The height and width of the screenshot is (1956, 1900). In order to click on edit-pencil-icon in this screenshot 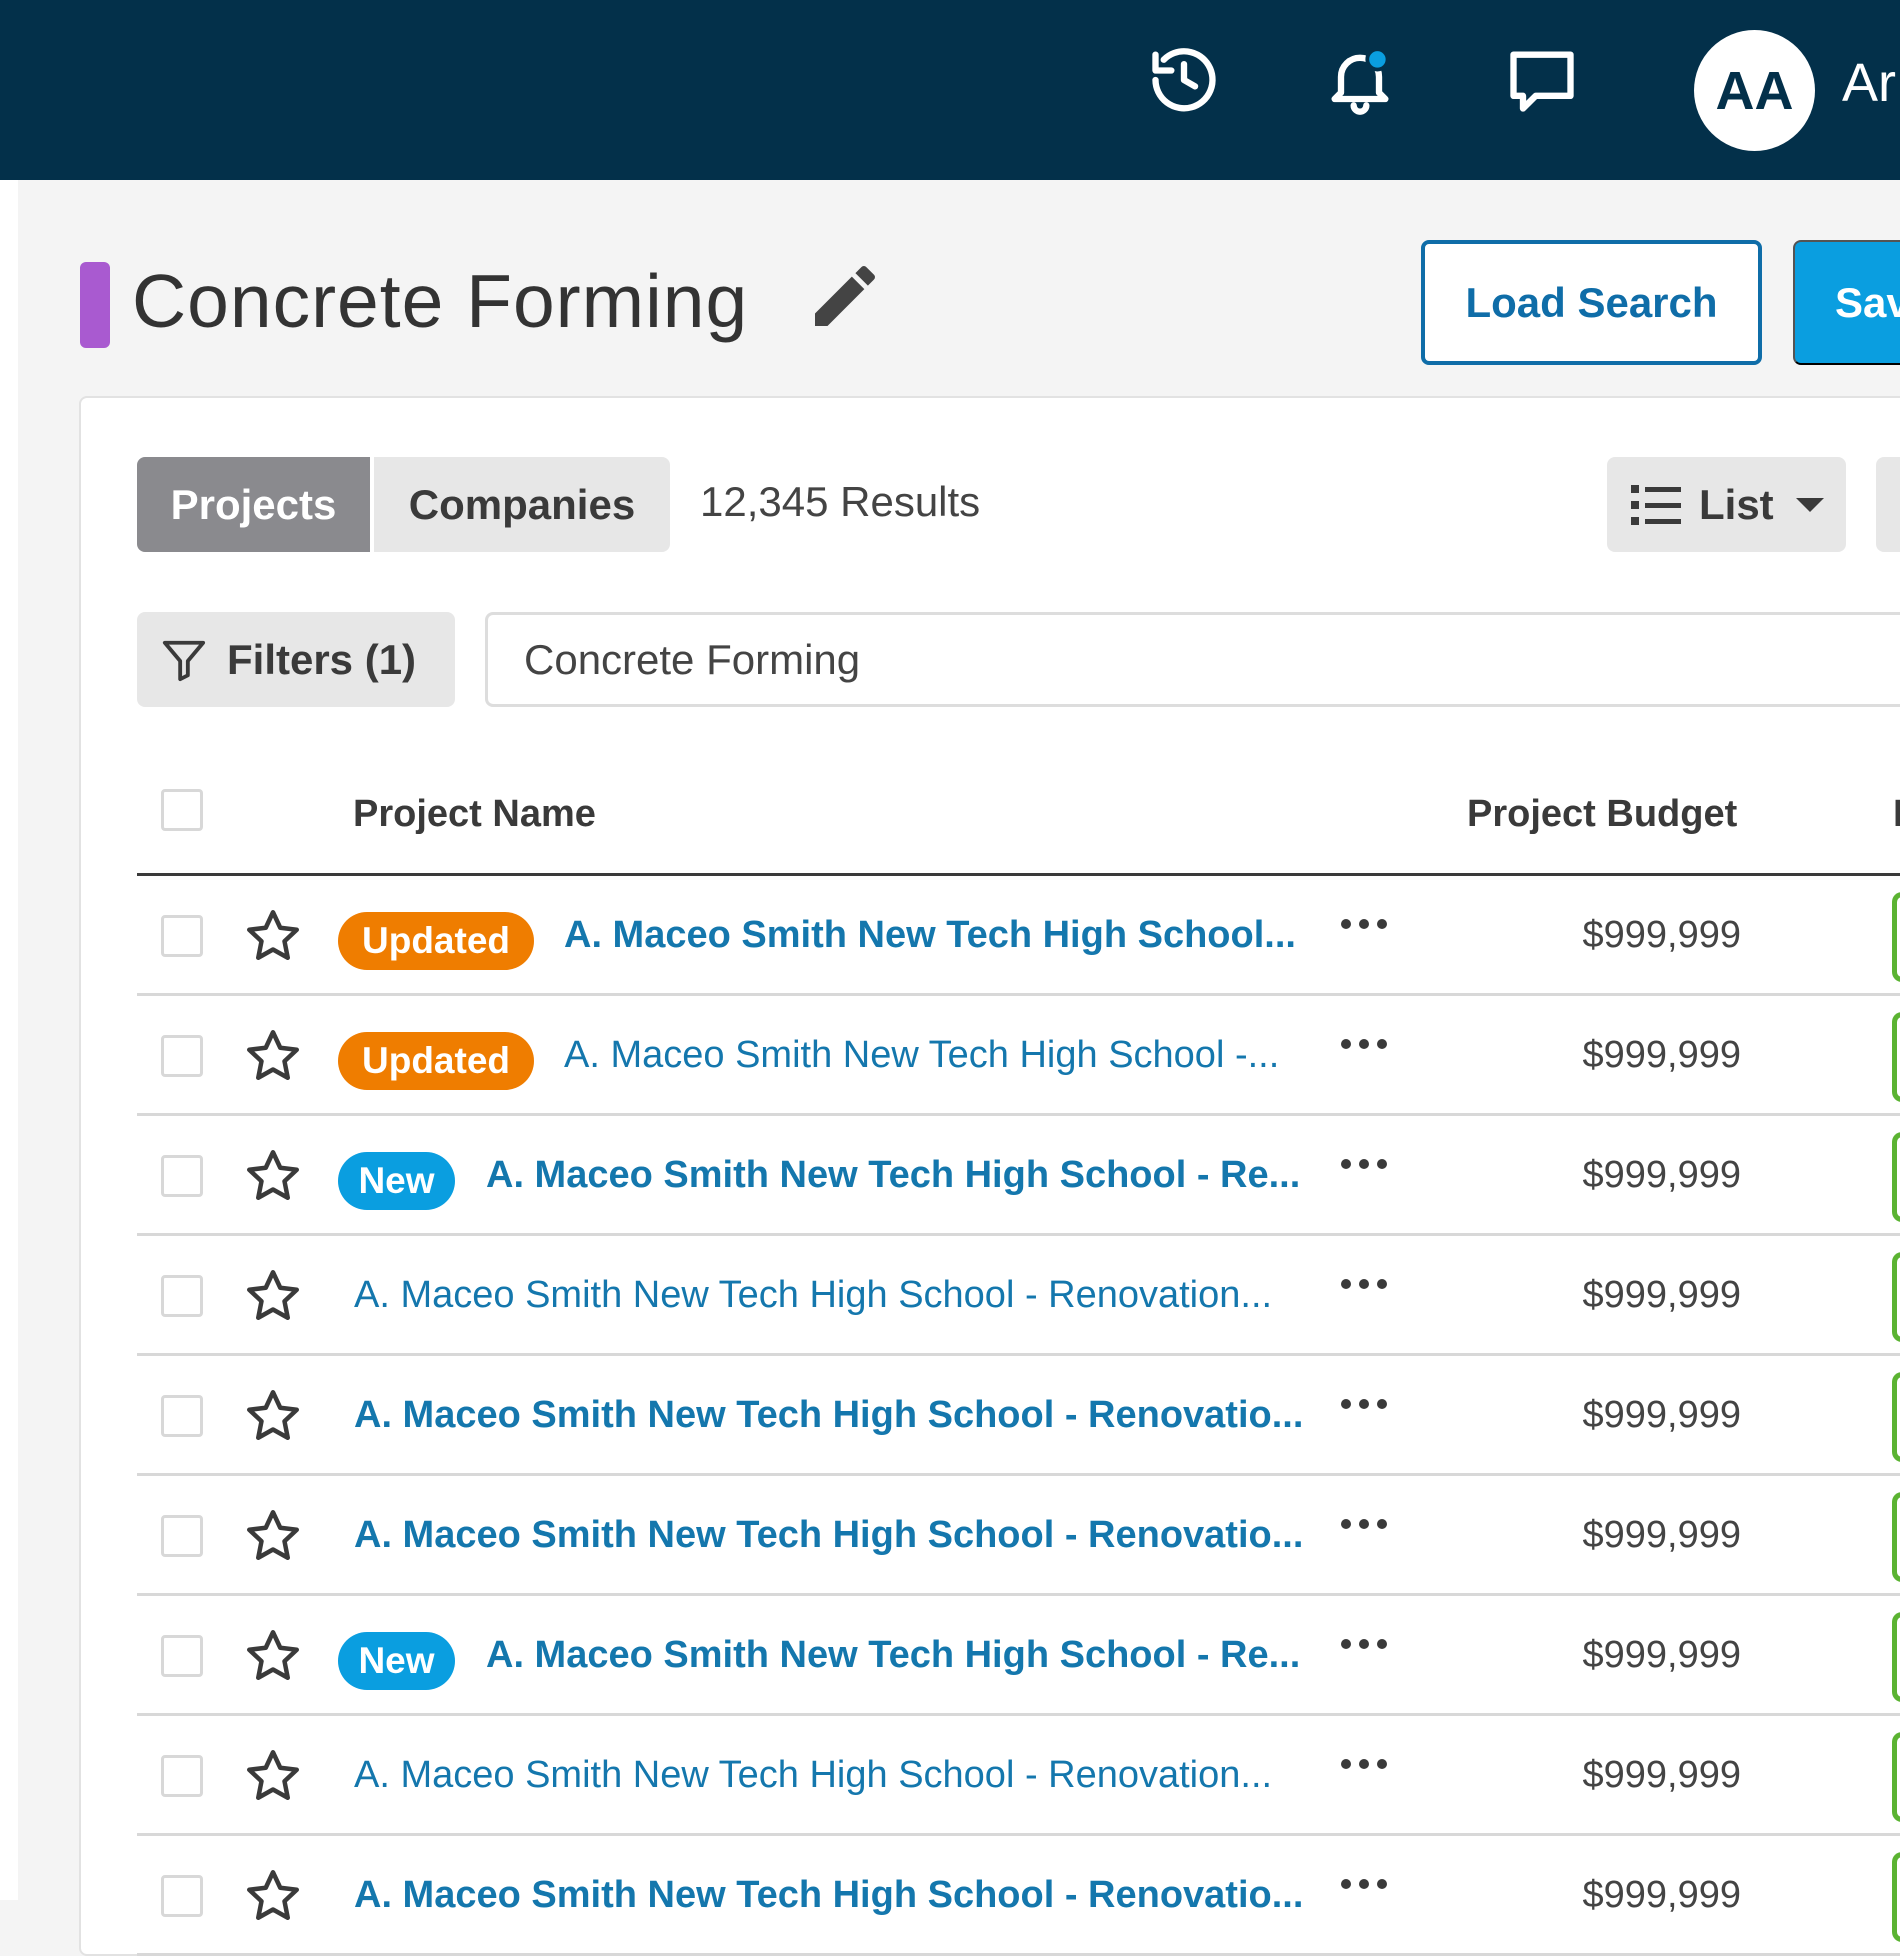, I will do `click(845, 296)`.